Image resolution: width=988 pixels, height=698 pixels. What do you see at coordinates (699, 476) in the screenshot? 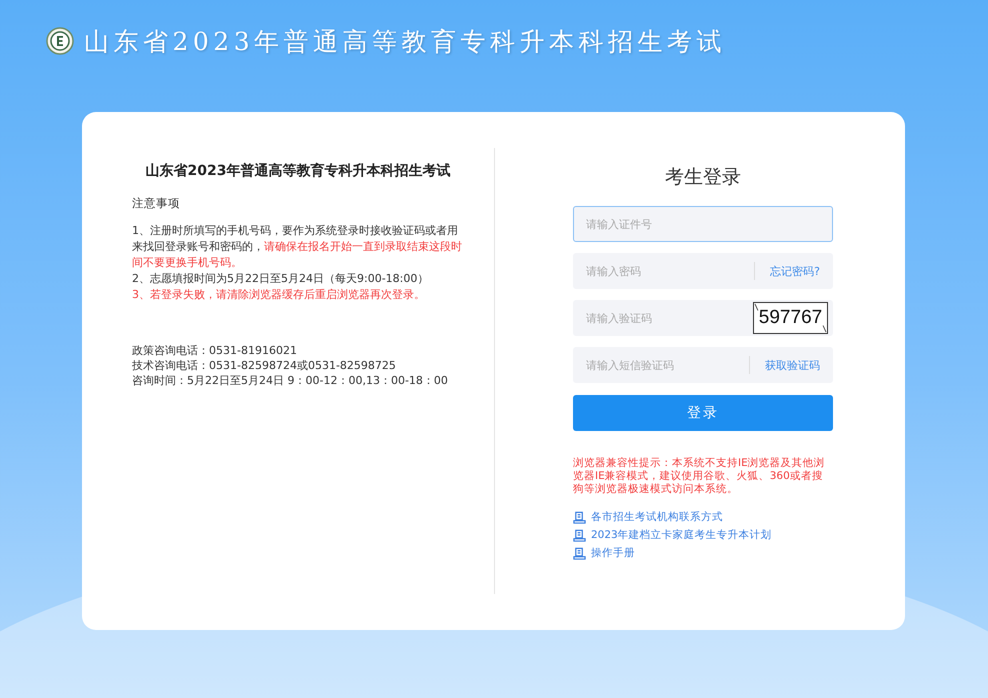
I see `compatibility-notice: 浏览器兼容性提示：本系统不支持IE浏览器及其他浏览器IE兼容模式，建议使用谷歌、火狐、360或者搜狗等浏览器极速模式访问本系统。` at bounding box center [699, 476].